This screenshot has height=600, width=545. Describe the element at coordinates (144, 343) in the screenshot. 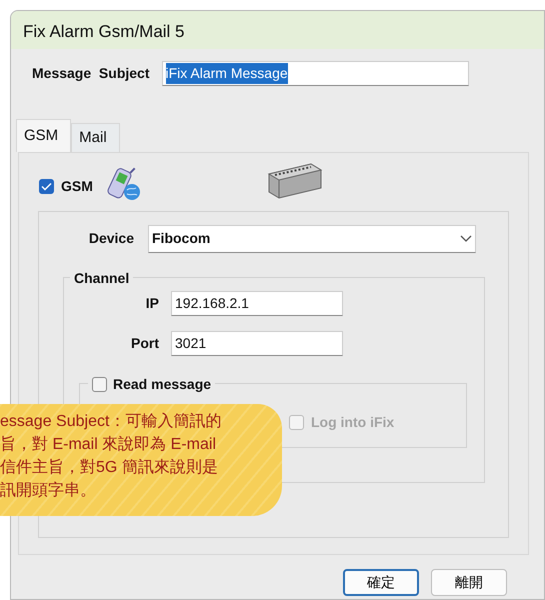

I see `field-label: Port` at that location.